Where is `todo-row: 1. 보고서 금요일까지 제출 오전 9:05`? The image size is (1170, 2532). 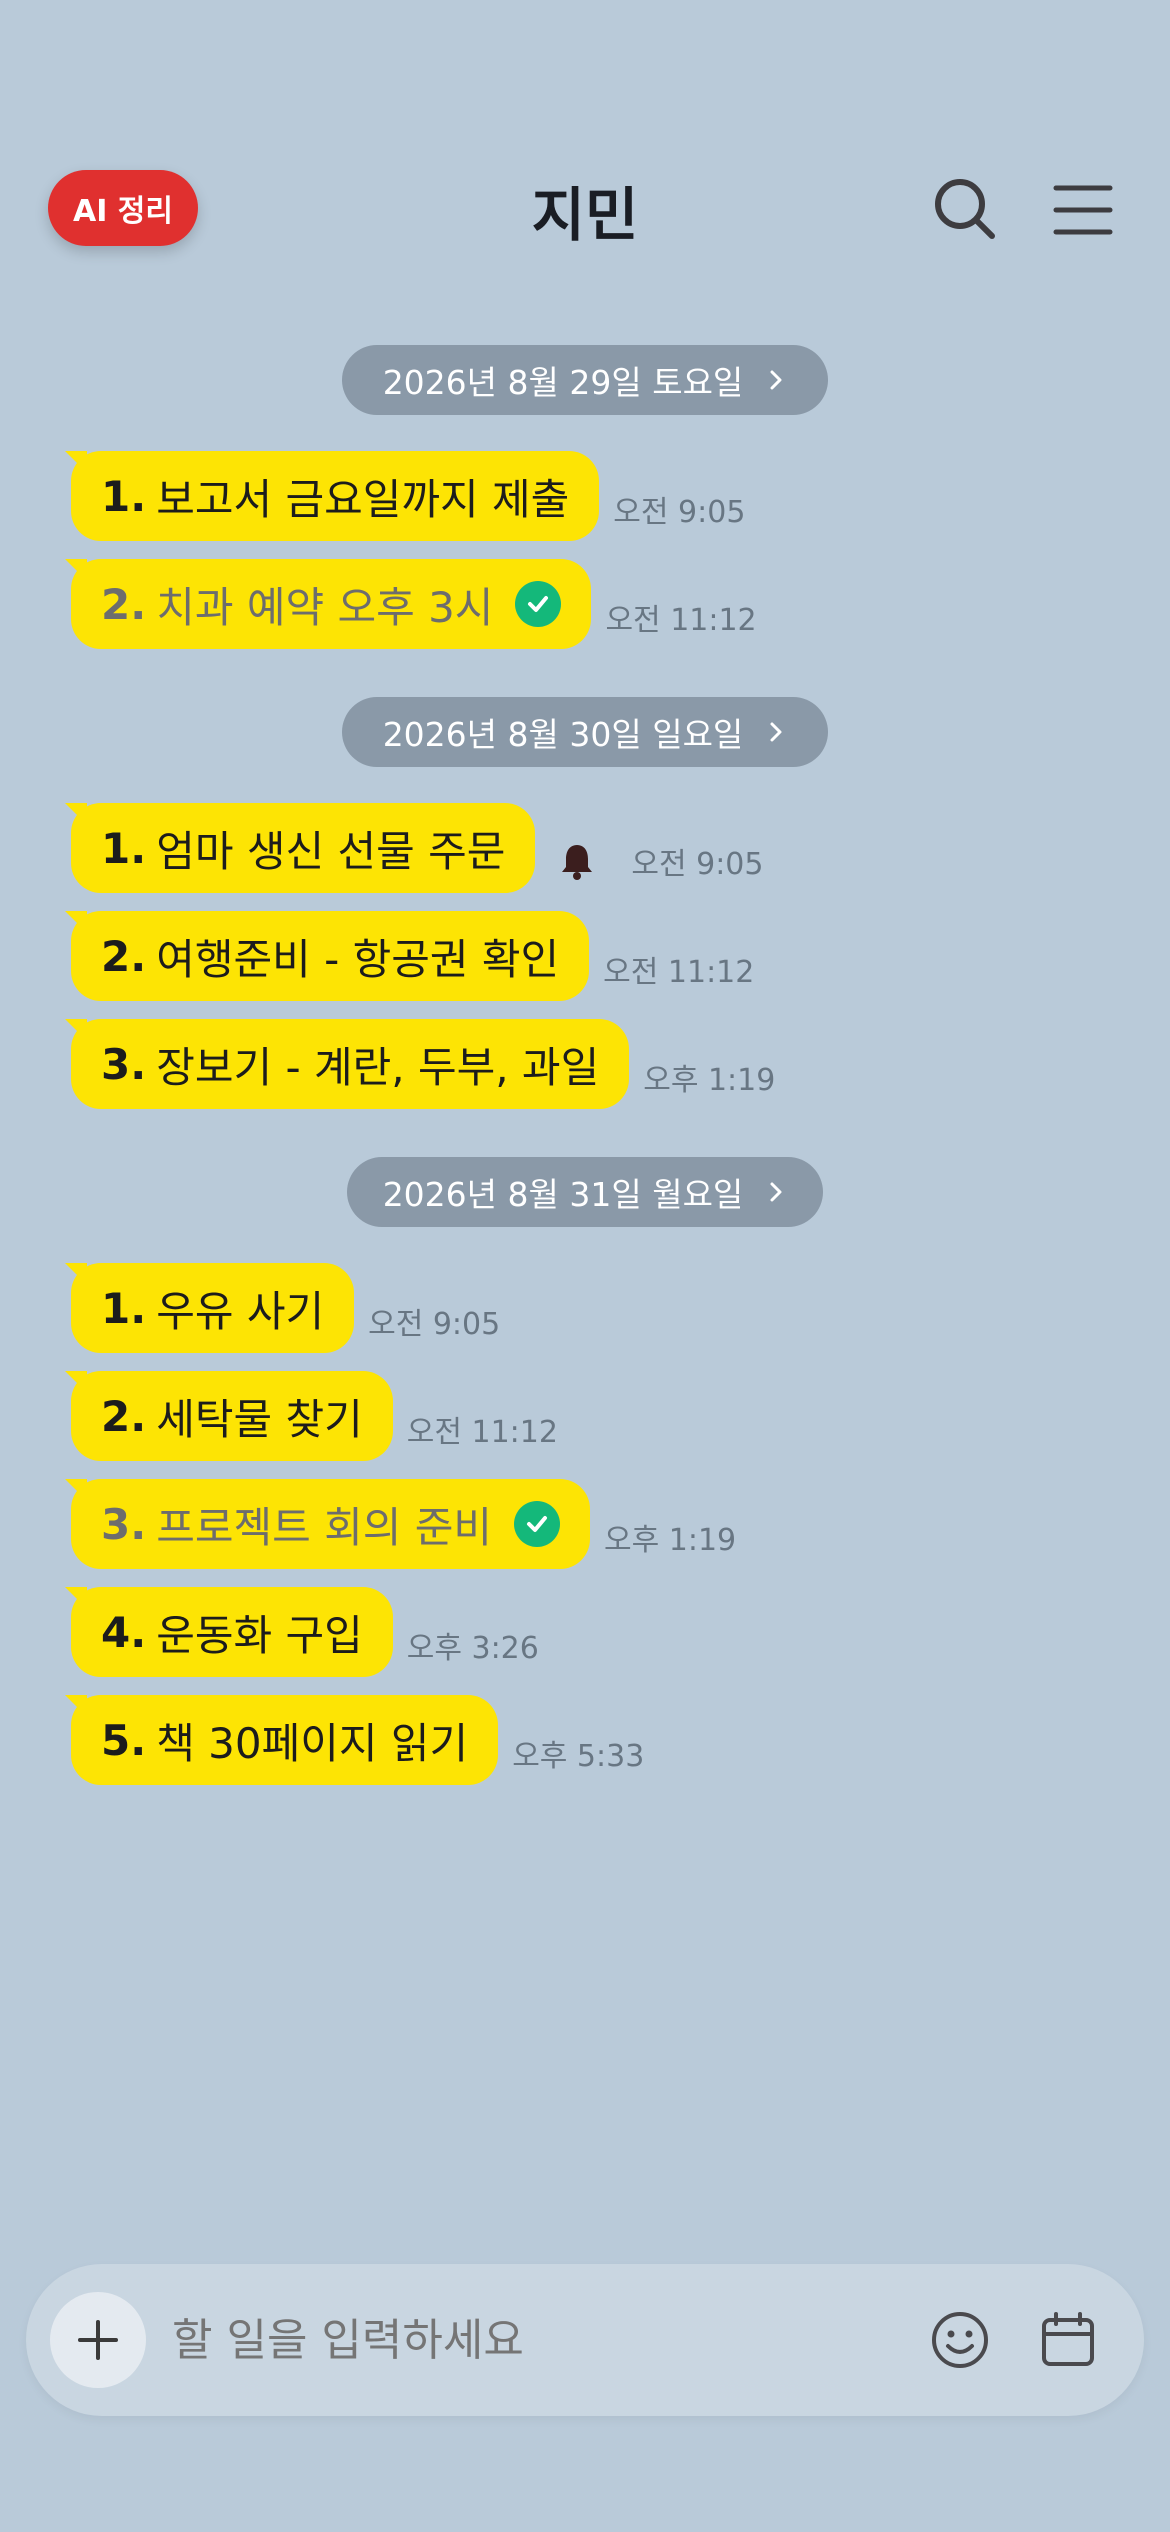 todo-row: 1. 보고서 금요일까지 제출 오전 9:05 is located at coordinates (617, 496).